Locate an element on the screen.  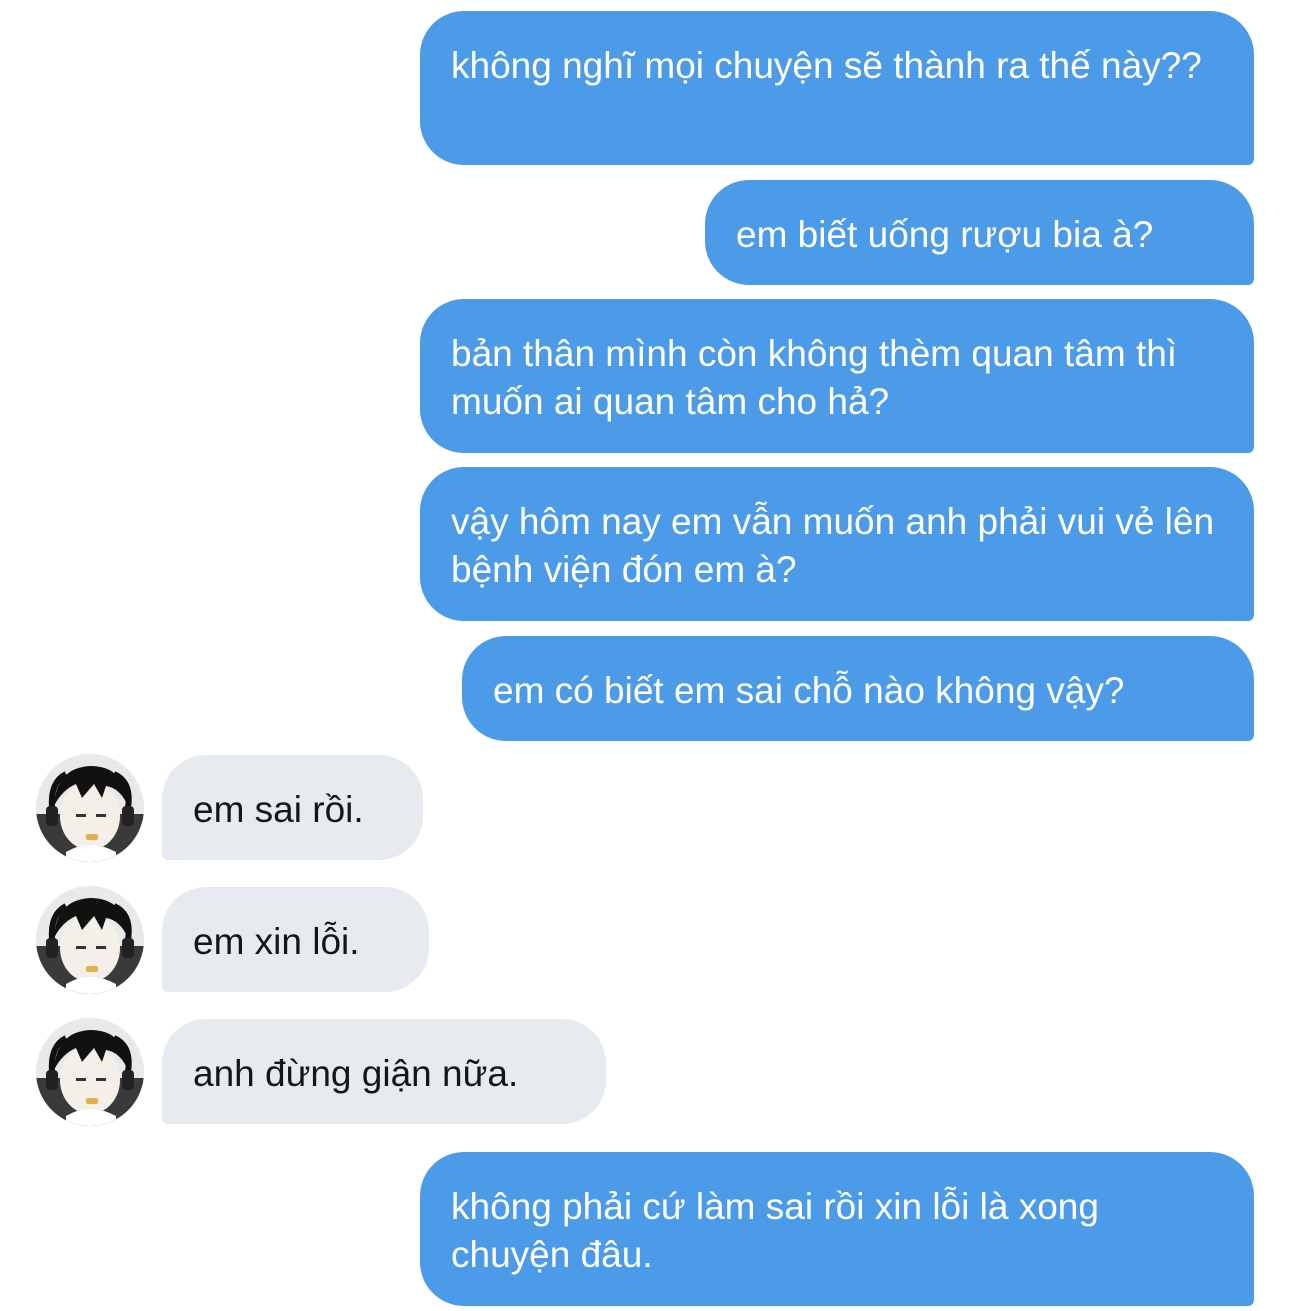
message-text: em biết uống rượu bia à? is located at coordinates (945, 234).